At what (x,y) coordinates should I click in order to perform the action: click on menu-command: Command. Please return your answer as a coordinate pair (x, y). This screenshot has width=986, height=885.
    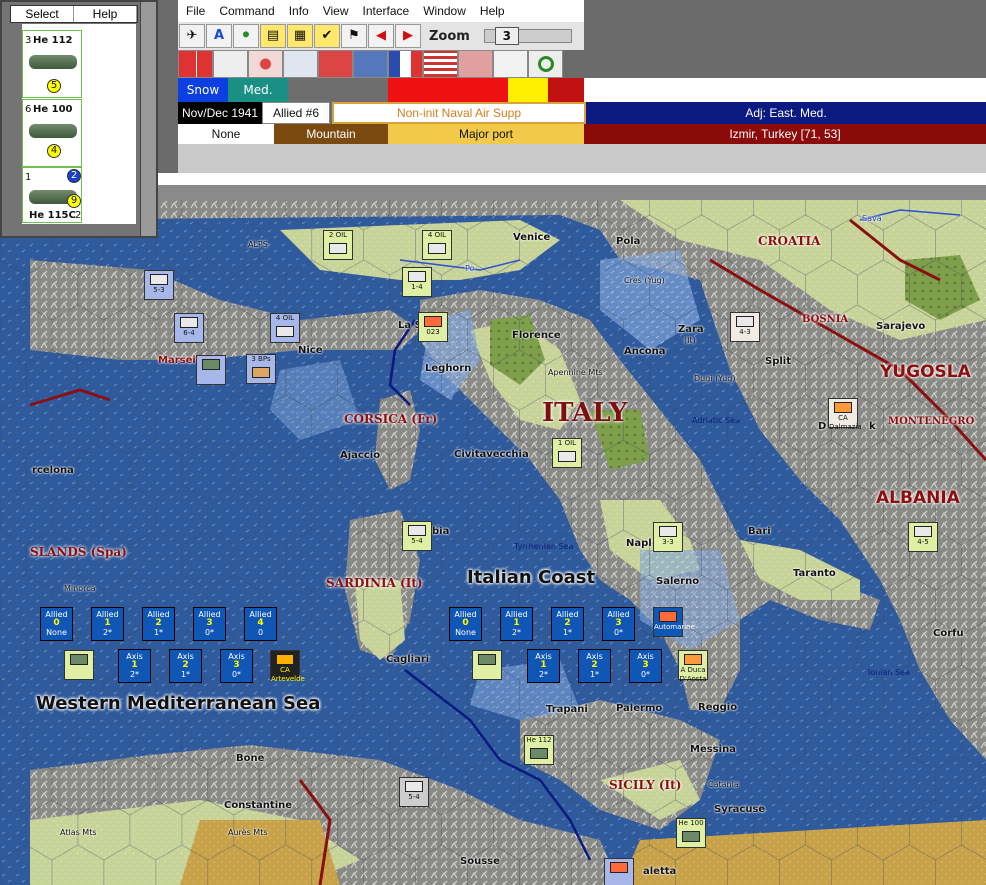
    Looking at the image, I should click on (246, 11).